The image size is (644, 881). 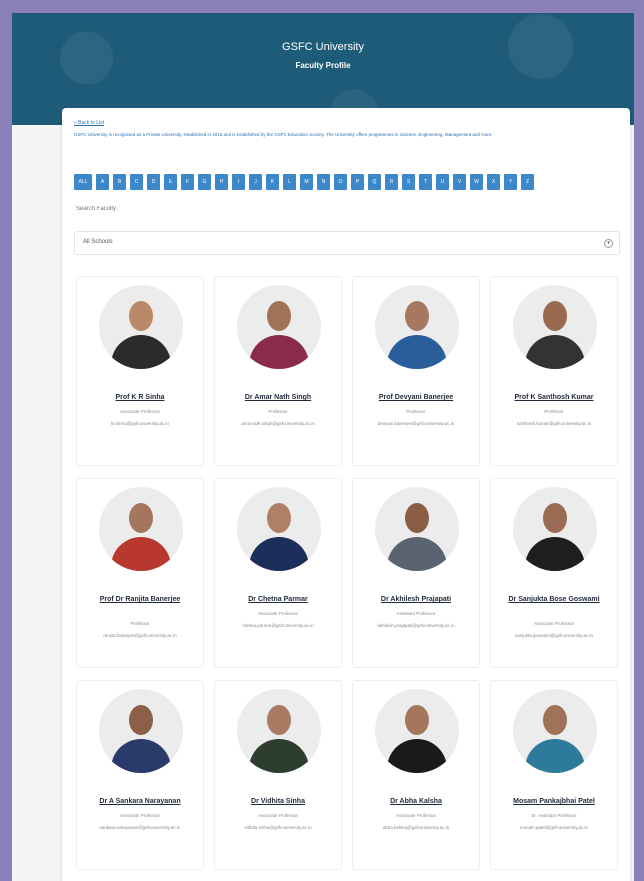 I want to click on faculty-name-link: Dr Akhilesh Prajapati, so click(x=416, y=600).